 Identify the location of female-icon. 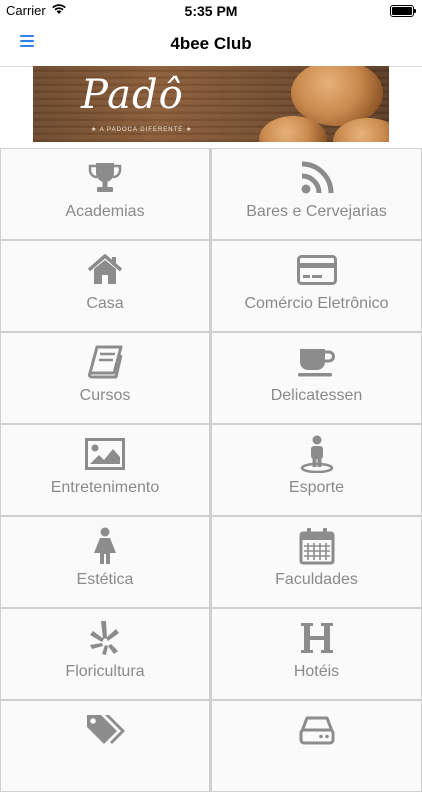
(105, 545).